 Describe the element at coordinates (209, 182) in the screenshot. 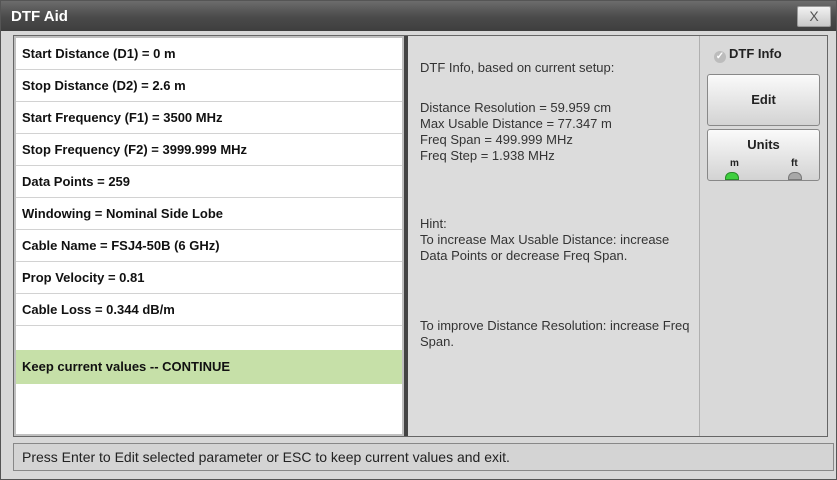

I see `param-data-points: Data Points = 259` at that location.